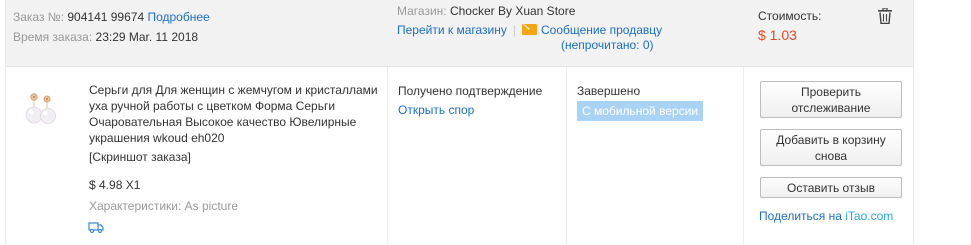  I want to click on leave-review-button: Оставить отзыв, so click(831, 187).